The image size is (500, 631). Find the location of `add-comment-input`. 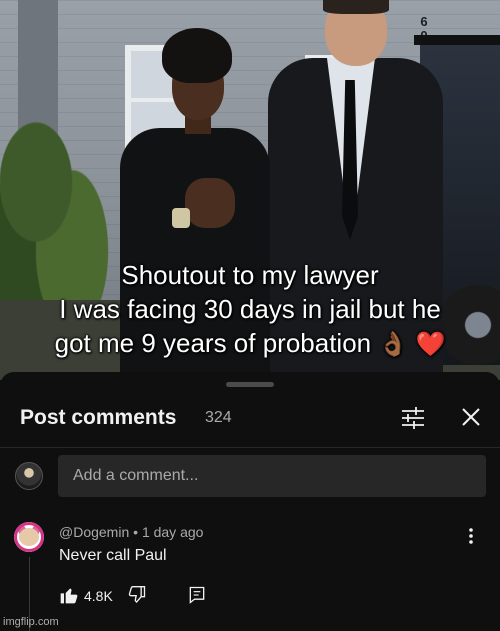

add-comment-input is located at coordinates (272, 476).